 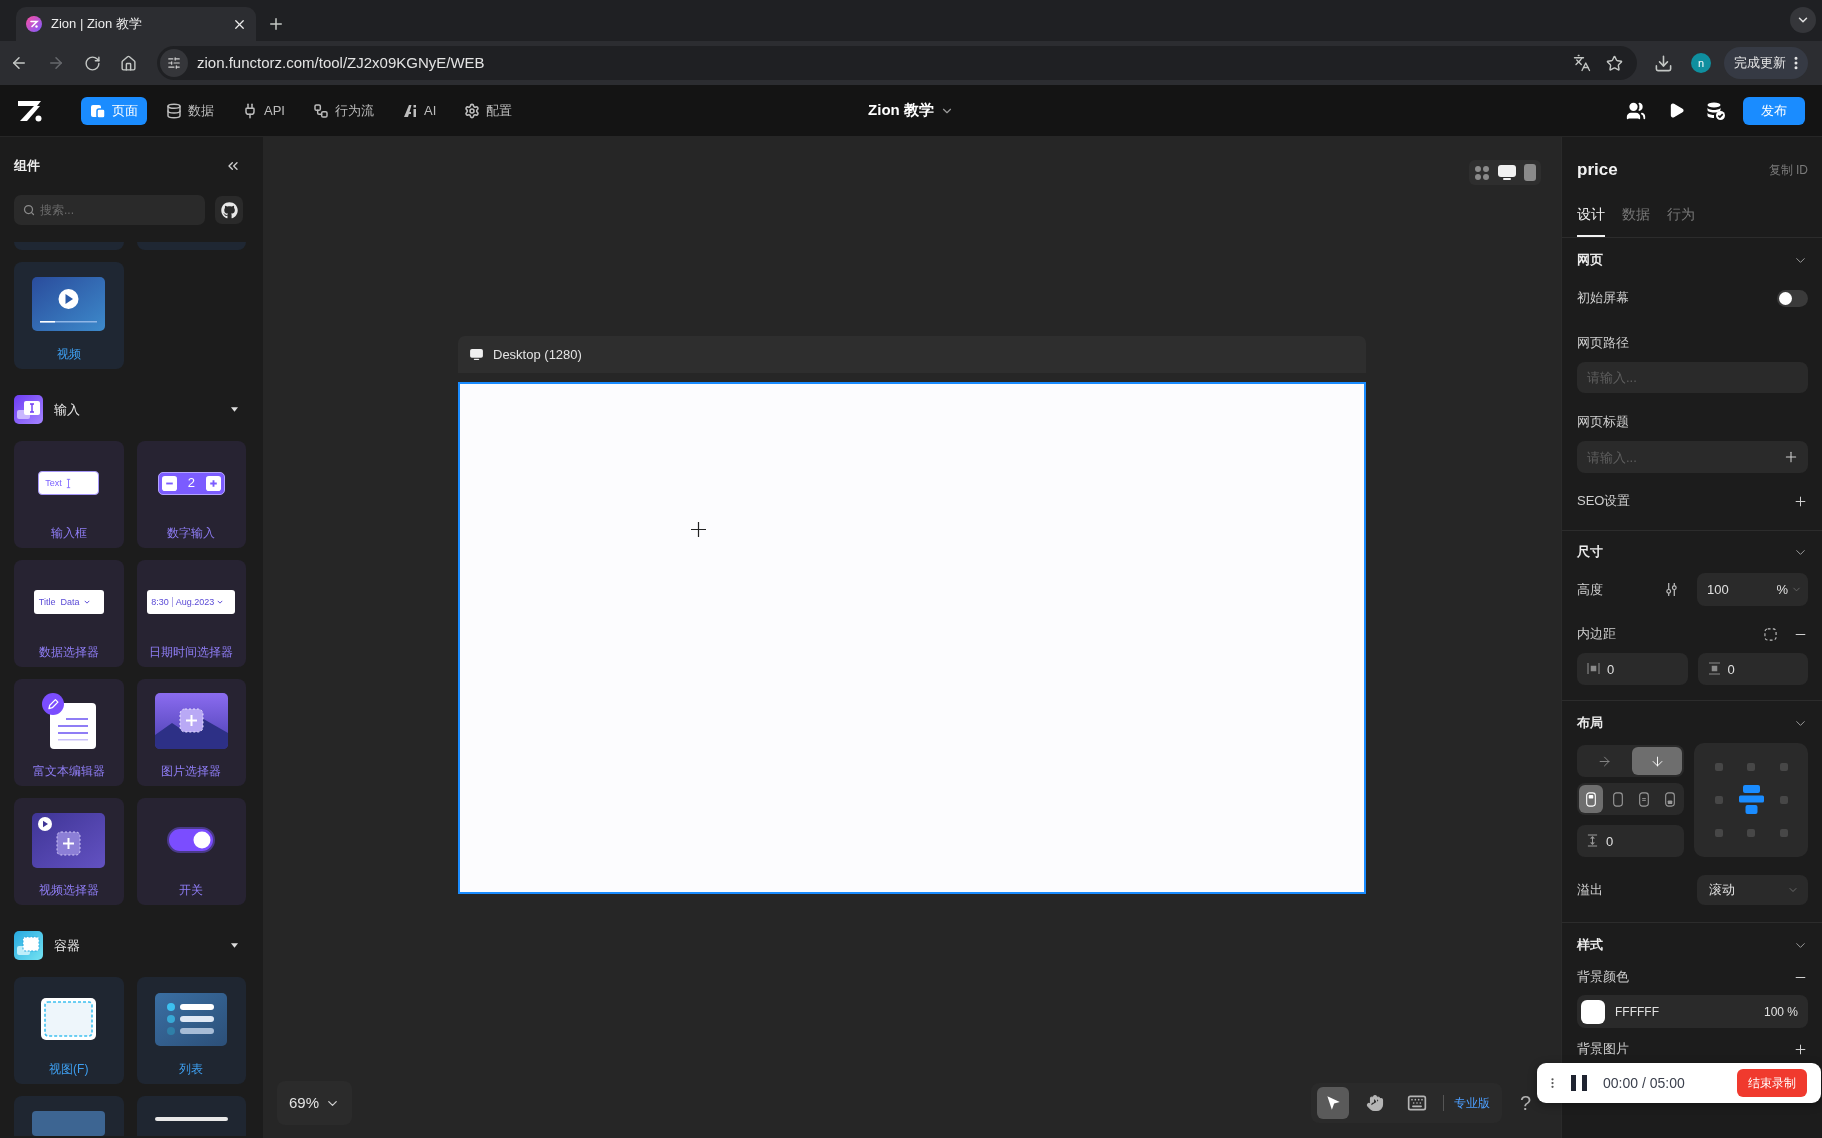 What do you see at coordinates (488, 110) in the screenshot?
I see `nav-tab: 配置` at bounding box center [488, 110].